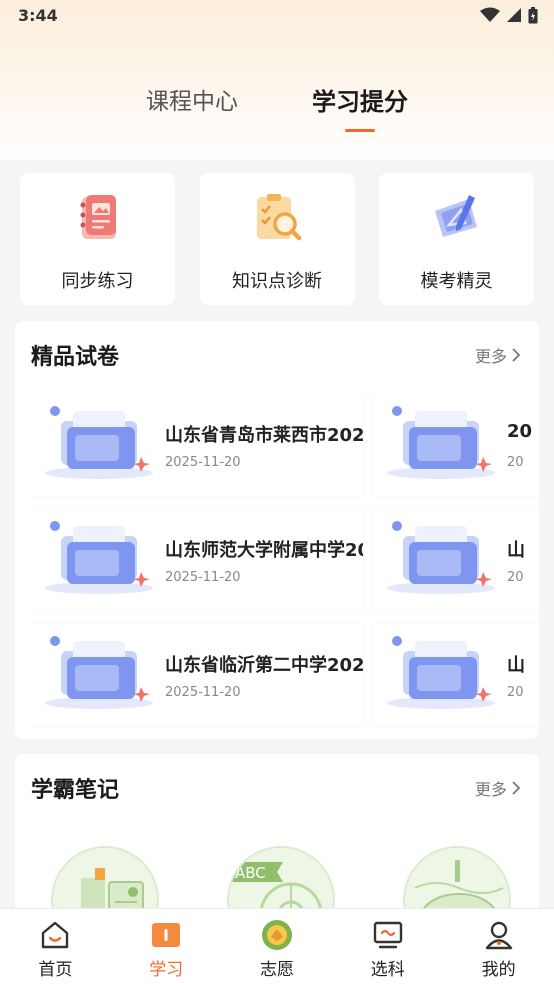  What do you see at coordinates (264, 435) in the screenshot?
I see `paper-title: 山东省青岛市莱西市2025` at bounding box center [264, 435].